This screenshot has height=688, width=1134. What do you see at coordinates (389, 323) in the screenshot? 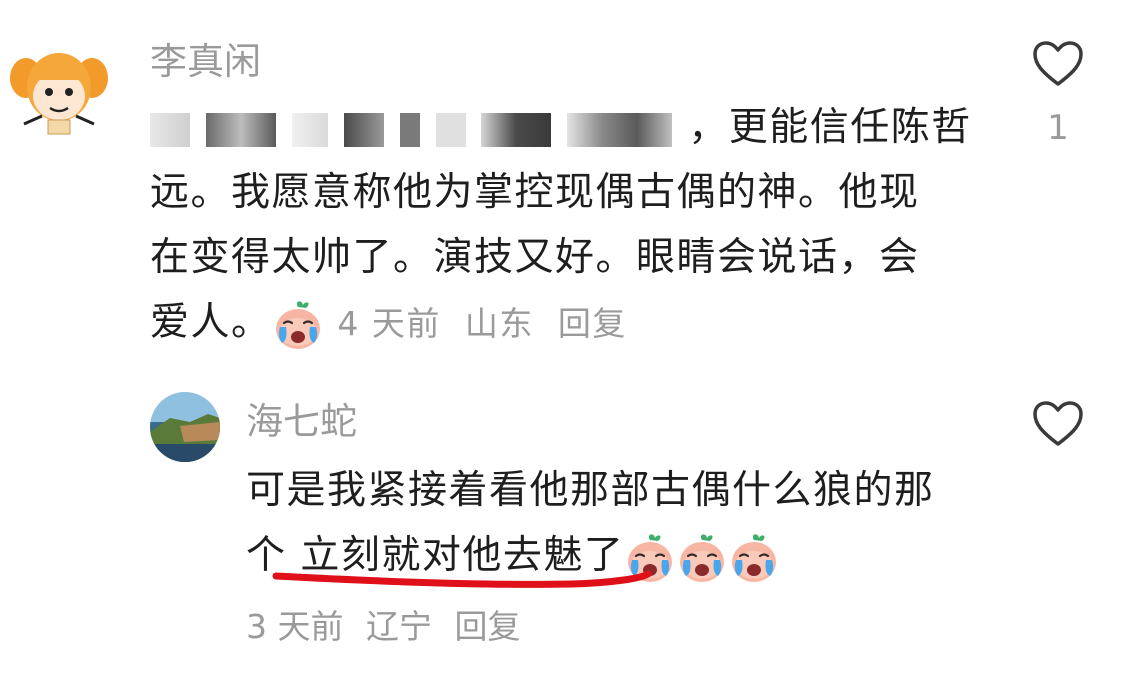
I see `comment-time: 4 天前` at bounding box center [389, 323].